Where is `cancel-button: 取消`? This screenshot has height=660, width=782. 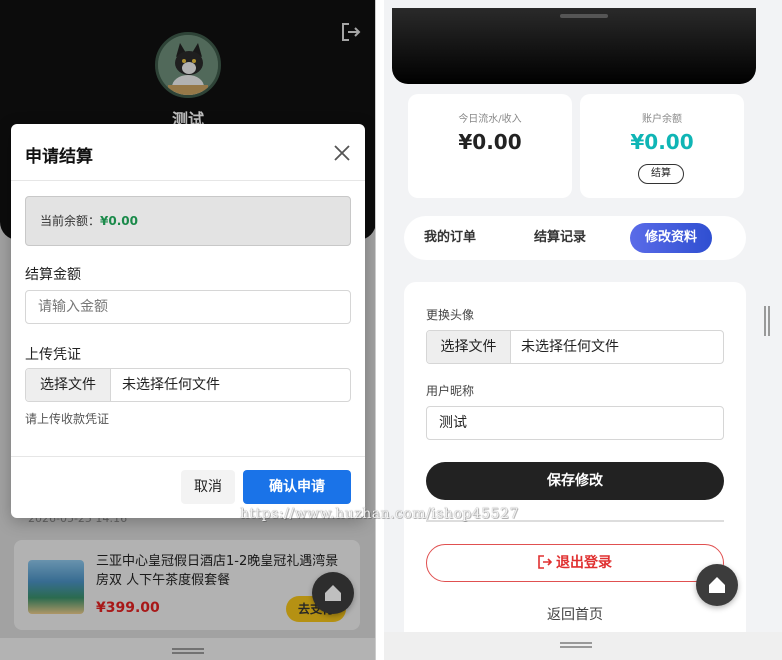
cancel-button: 取消 is located at coordinates (208, 487).